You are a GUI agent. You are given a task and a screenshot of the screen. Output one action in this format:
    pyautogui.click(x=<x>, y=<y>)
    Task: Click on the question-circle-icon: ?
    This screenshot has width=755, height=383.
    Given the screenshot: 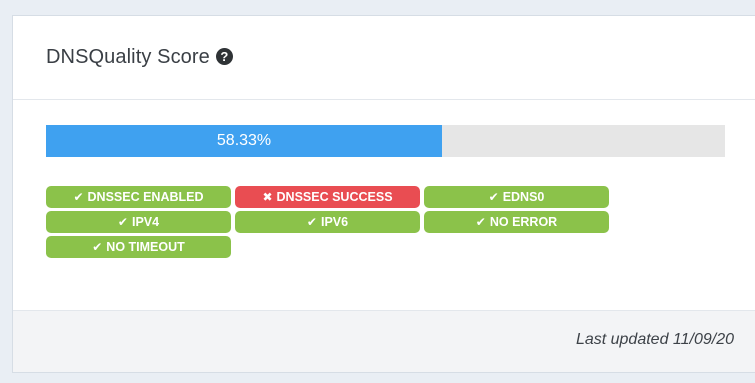 What is the action you would take?
    pyautogui.click(x=224, y=56)
    